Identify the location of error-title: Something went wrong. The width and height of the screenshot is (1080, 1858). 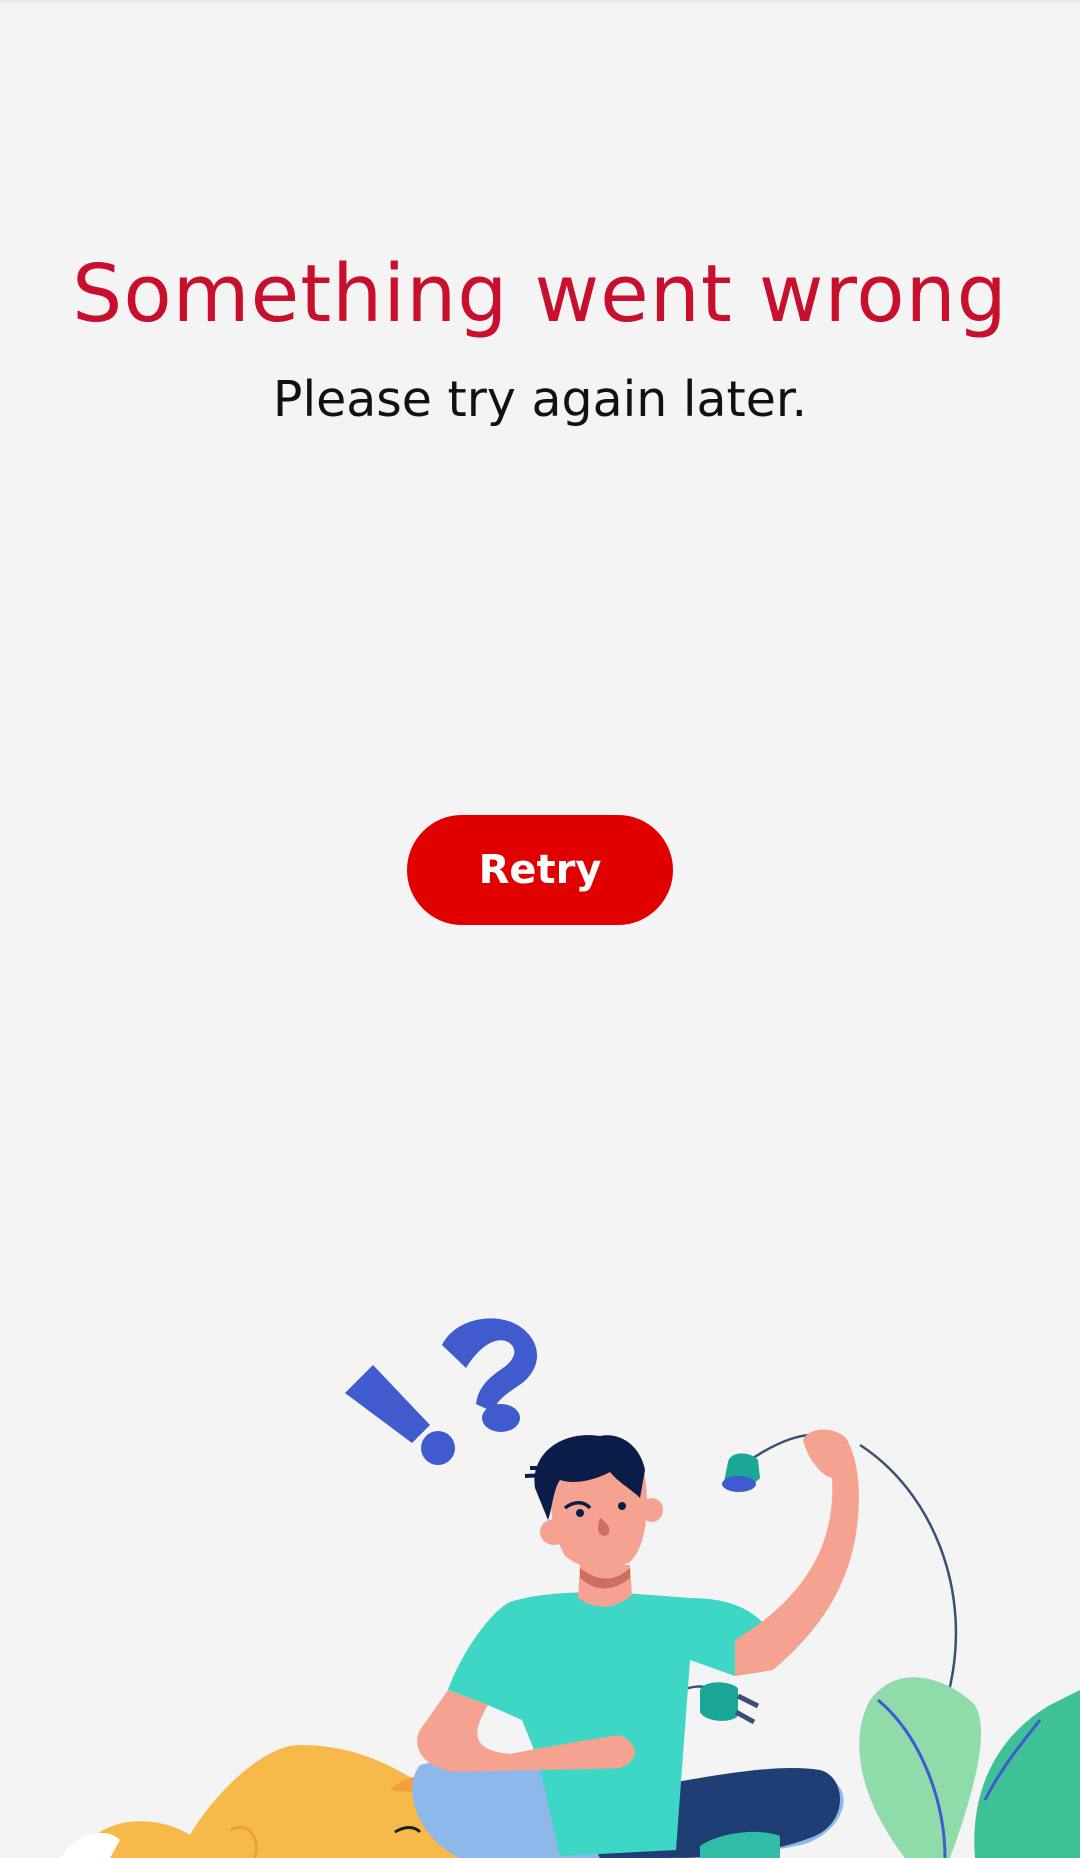
(540, 294).